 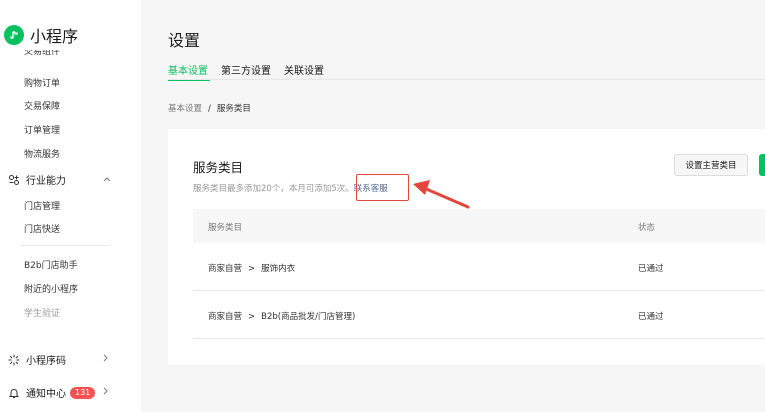 I want to click on notification-count-badge: 131, so click(x=83, y=392).